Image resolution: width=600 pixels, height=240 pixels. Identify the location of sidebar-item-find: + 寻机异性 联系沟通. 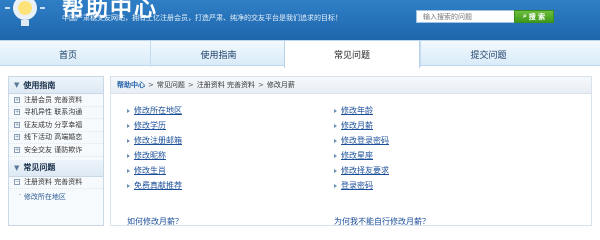
(56, 113).